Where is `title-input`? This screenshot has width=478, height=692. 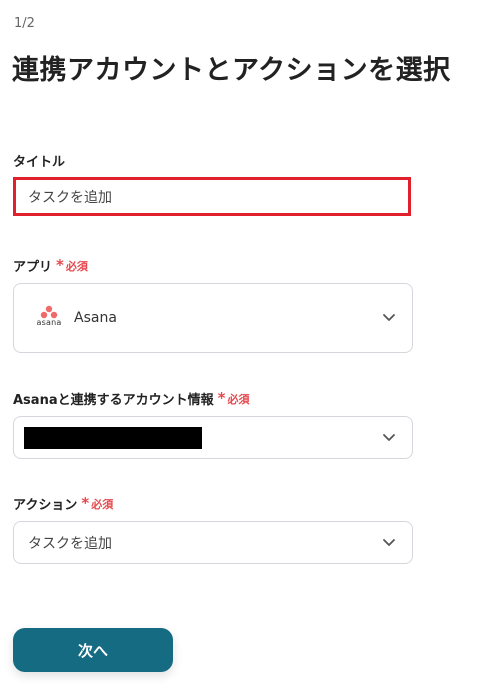 title-input is located at coordinates (212, 196).